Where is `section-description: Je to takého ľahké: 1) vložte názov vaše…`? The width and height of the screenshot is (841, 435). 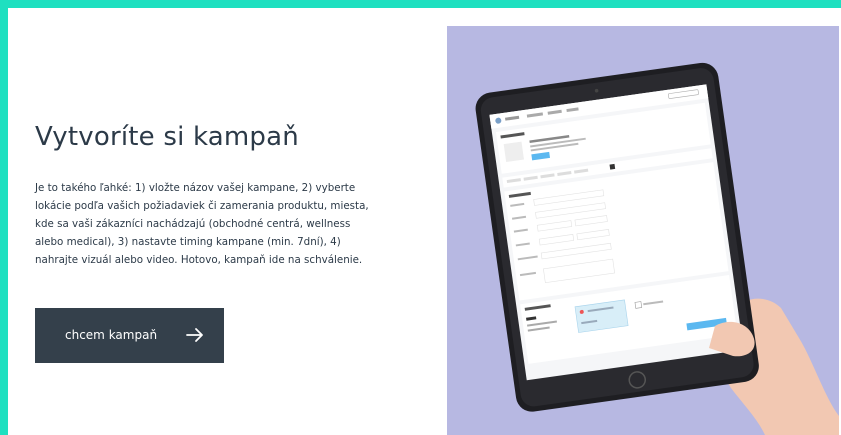
section-description: Je to takého ľahké: 1) vložte názov vaše… is located at coordinates (202, 224).